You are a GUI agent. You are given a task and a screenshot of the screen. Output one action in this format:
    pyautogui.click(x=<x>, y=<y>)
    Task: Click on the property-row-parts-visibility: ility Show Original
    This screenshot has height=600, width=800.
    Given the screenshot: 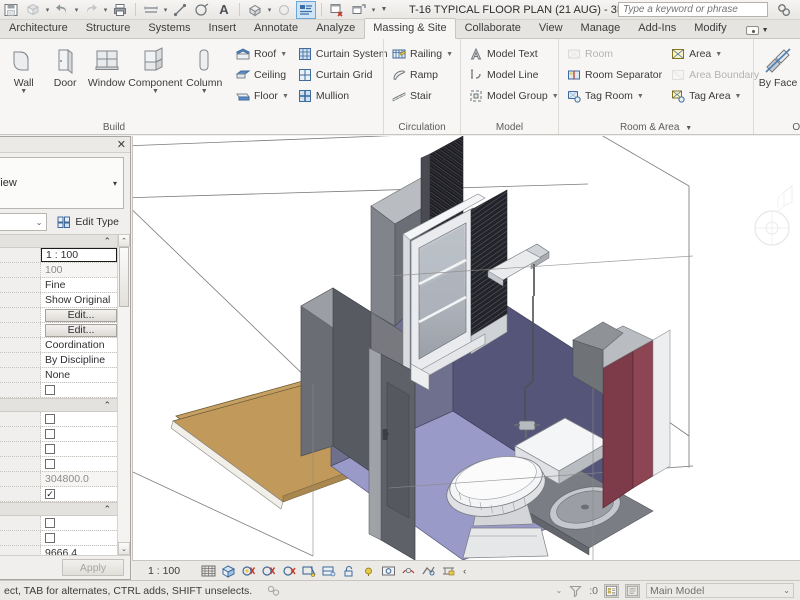 What is the action you would take?
    pyautogui.click(x=58, y=300)
    